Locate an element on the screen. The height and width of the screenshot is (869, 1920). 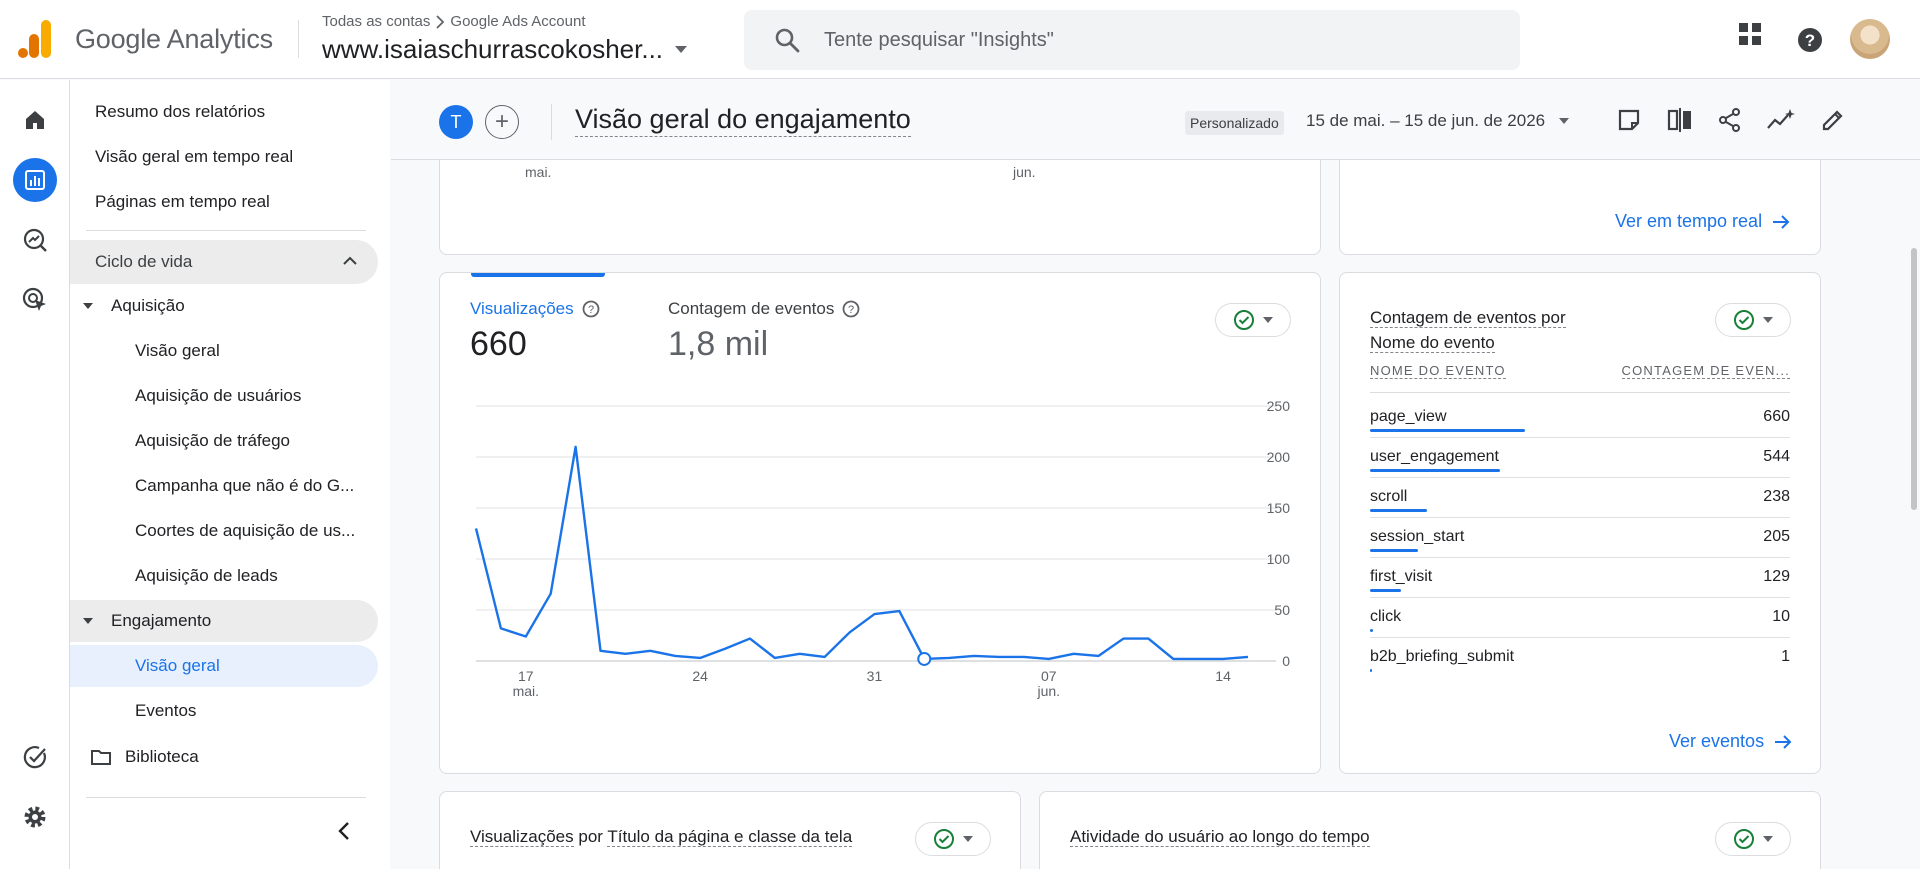
breadcrumb: Todas as contas Google Ads Account is located at coordinates (454, 21).